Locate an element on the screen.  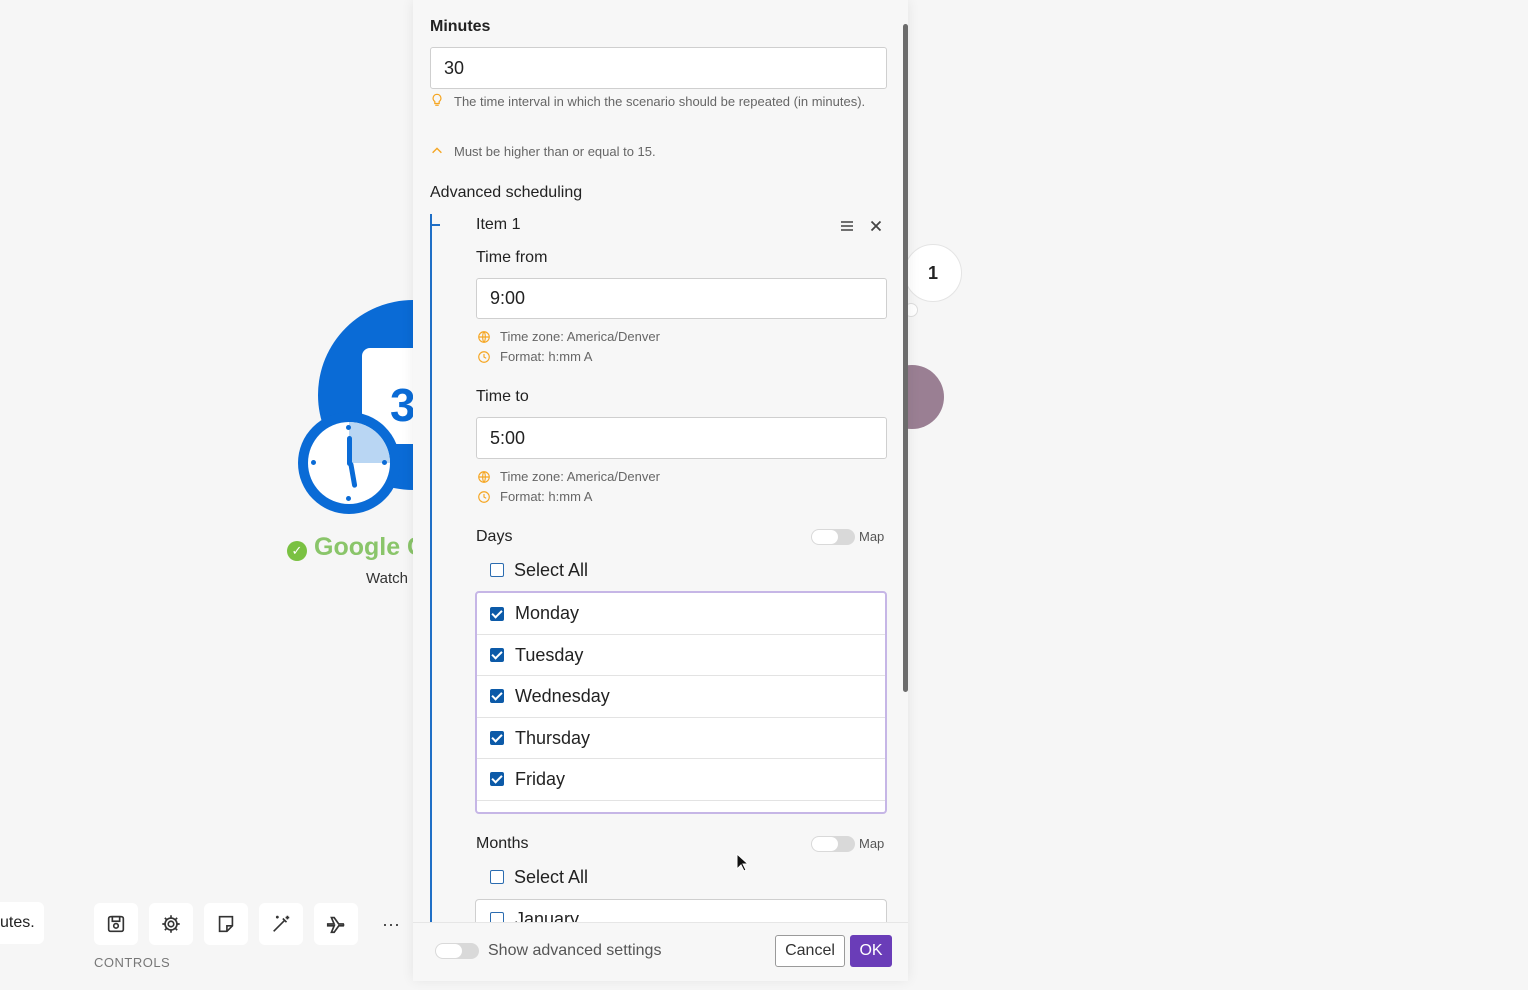
auto-align-button is located at coordinates (281, 924).